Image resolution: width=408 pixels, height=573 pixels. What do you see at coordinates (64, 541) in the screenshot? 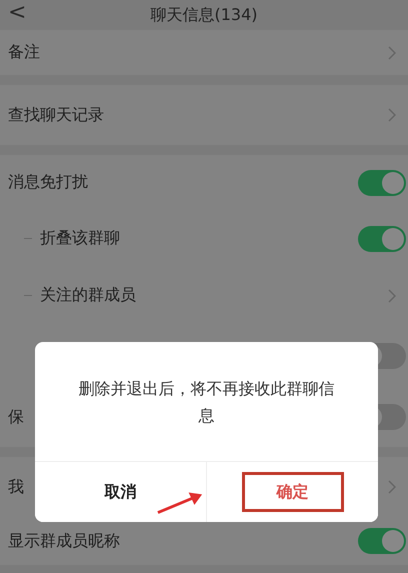
I see `row-label: 显示群成员昵称` at bounding box center [64, 541].